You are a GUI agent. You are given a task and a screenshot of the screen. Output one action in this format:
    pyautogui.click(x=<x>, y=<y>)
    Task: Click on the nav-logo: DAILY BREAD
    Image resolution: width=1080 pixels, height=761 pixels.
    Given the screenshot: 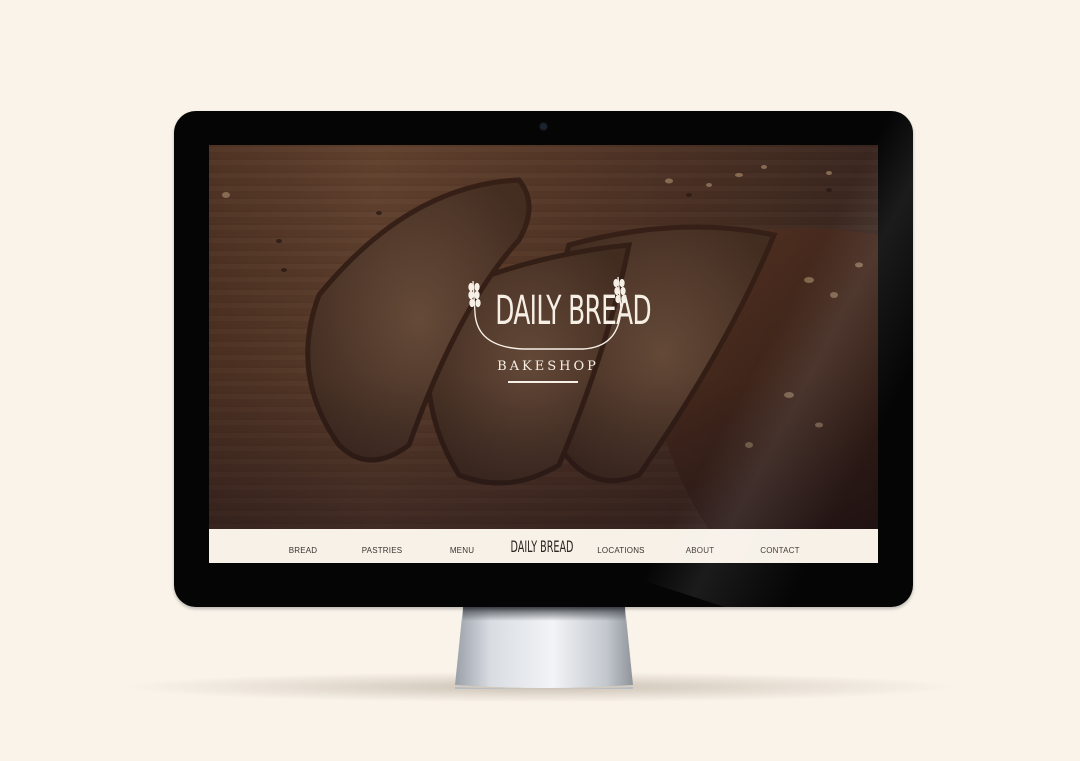 What is the action you would take?
    pyautogui.click(x=542, y=546)
    